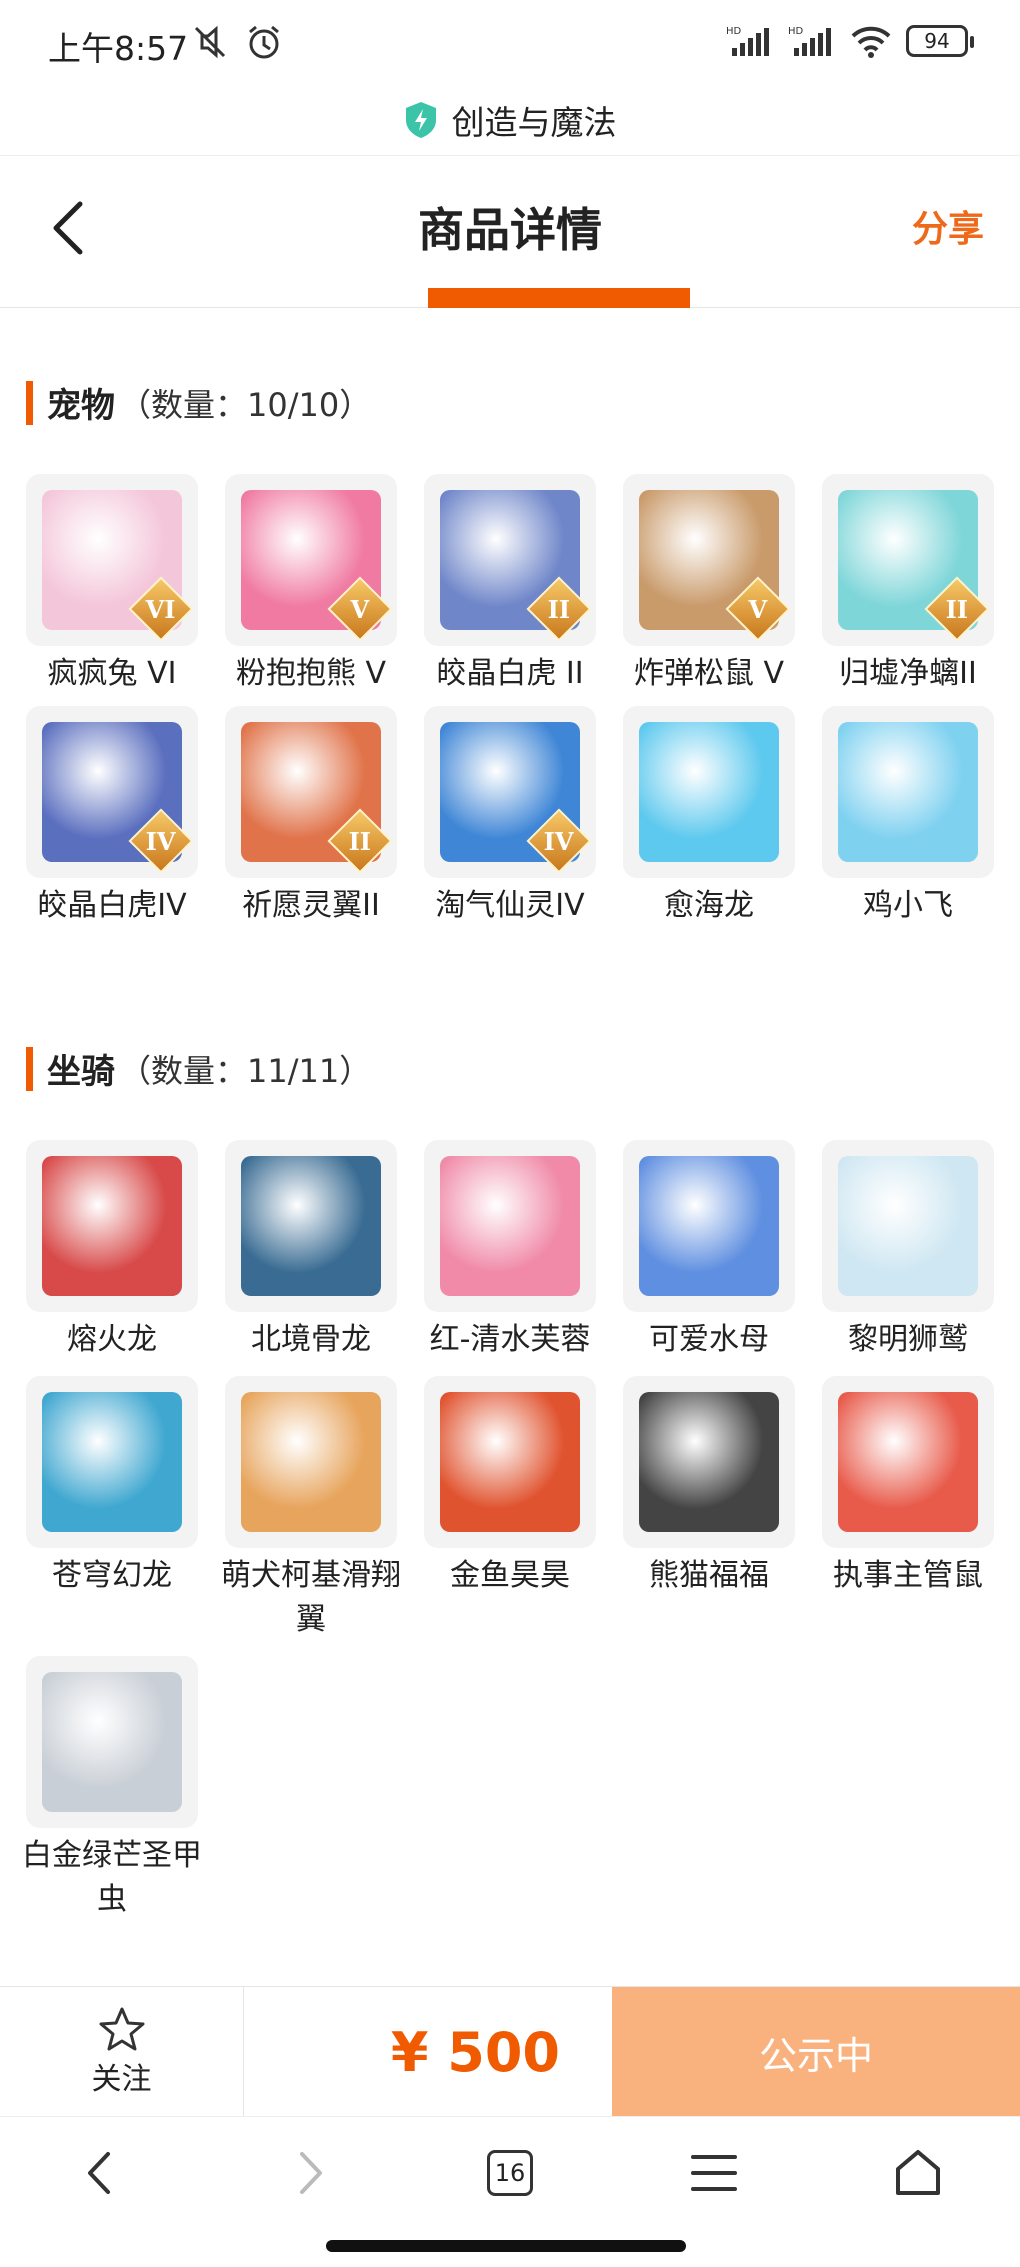 The image size is (1020, 2267). Describe the element at coordinates (112, 1575) in the screenshot. I see `item-name: 苍穹幻龙` at that location.